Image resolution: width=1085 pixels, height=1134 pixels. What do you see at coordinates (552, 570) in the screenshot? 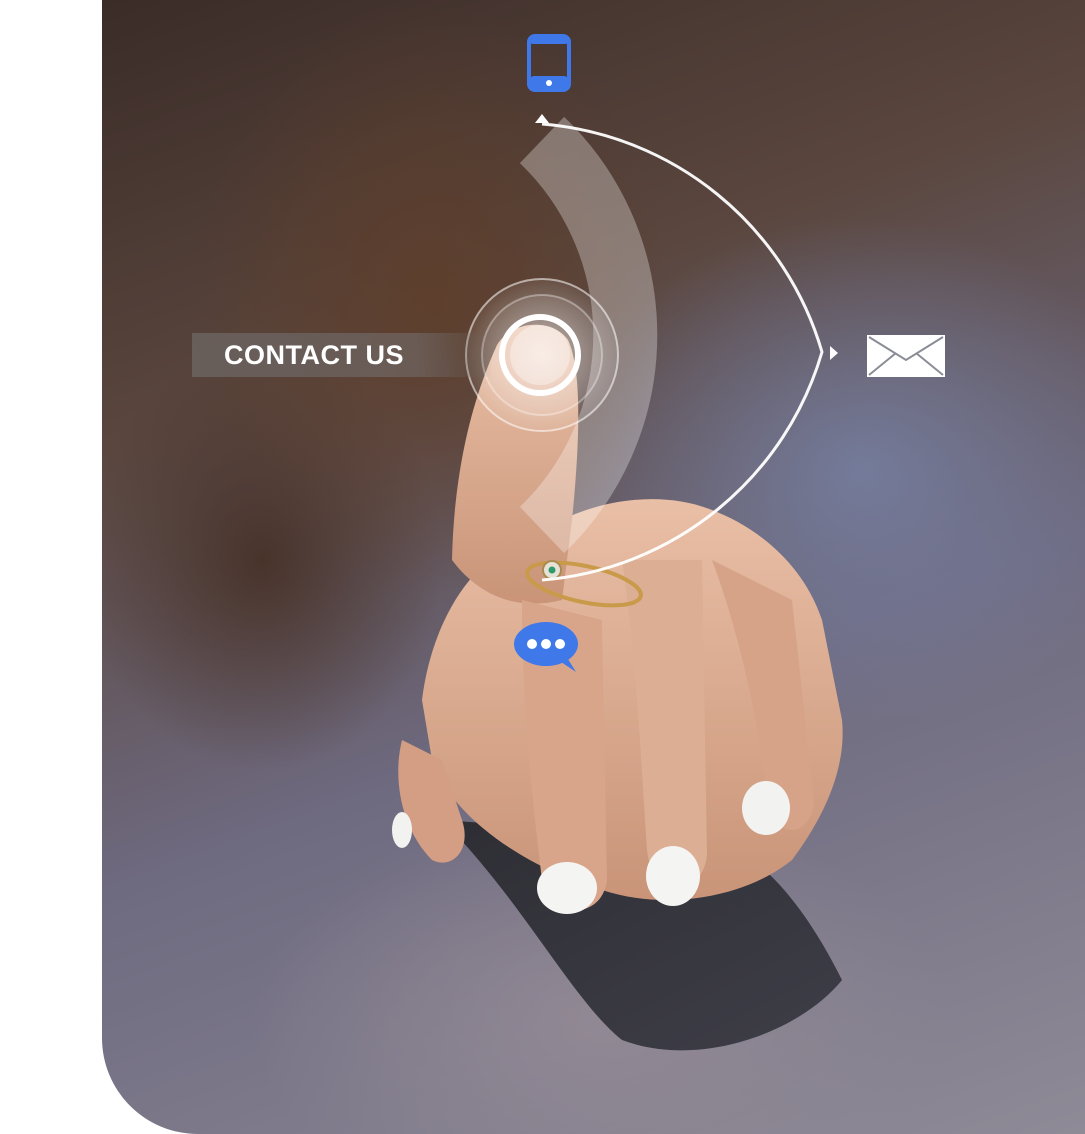
I see `ring-gem` at bounding box center [552, 570].